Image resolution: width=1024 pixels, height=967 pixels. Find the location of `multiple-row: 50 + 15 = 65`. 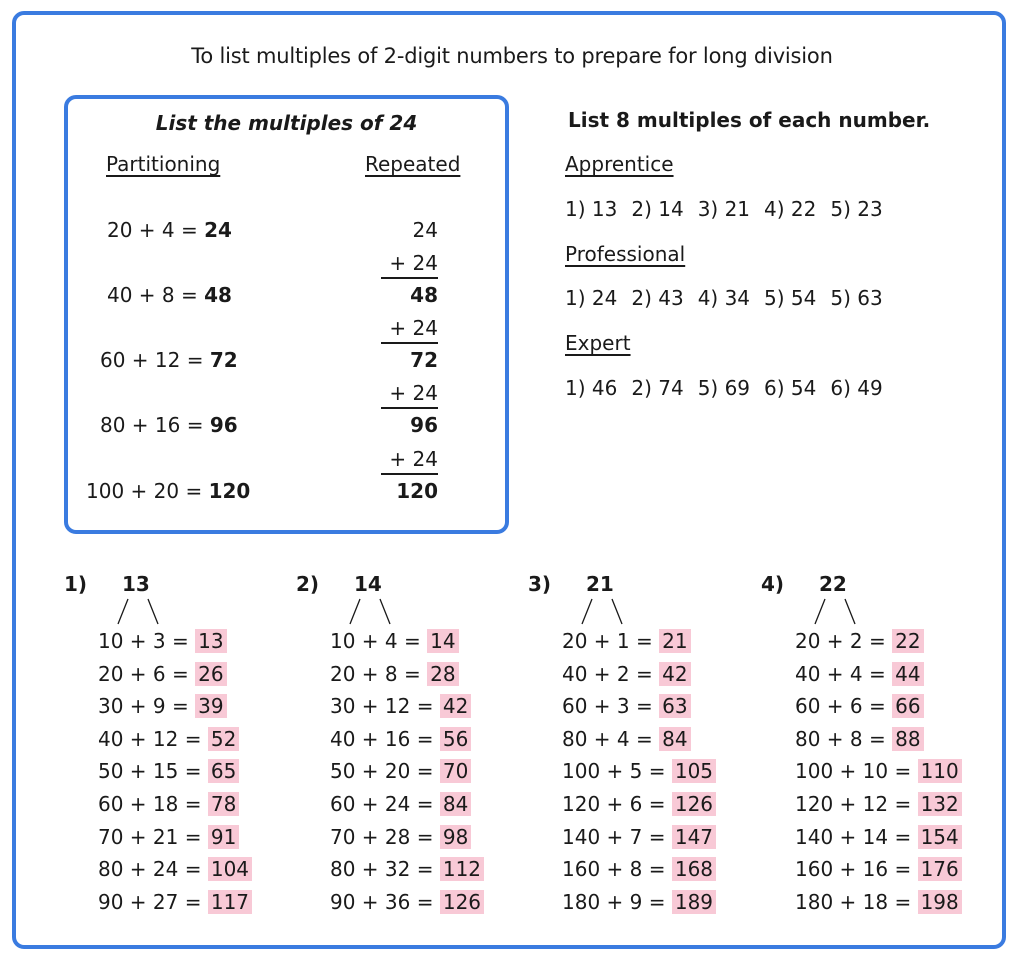

multiple-row: 50 + 15 = 65 is located at coordinates (175, 771).